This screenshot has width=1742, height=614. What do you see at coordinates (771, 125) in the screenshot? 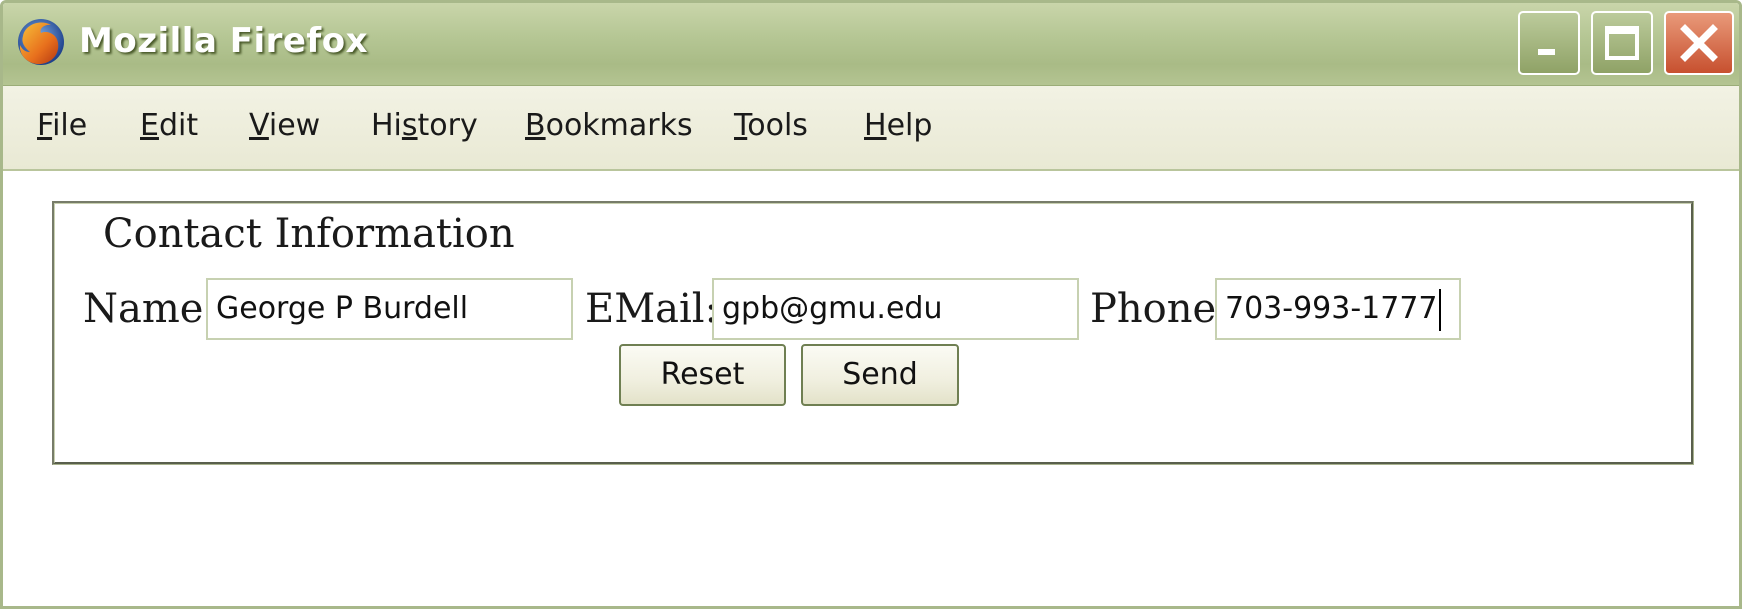
I see `menu-tools: Tools` at bounding box center [771, 125].